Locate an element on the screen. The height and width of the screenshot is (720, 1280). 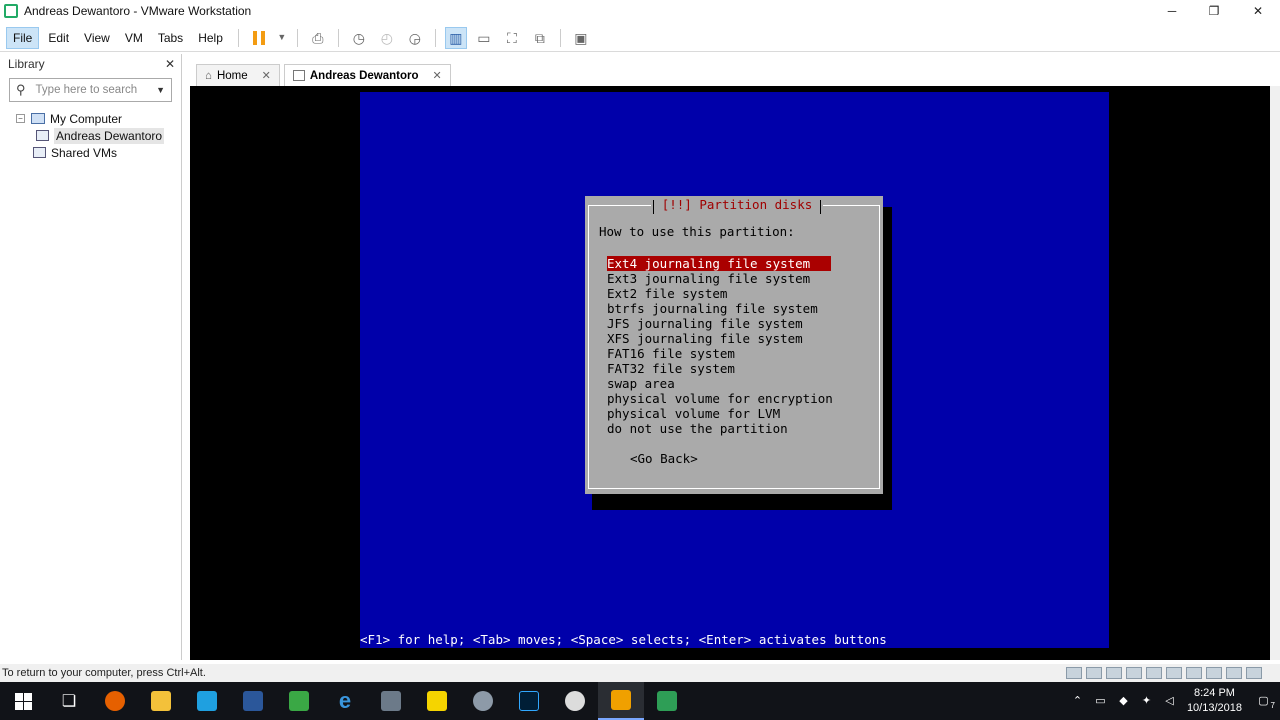
power-dropdown-button: ▼ is located at coordinates (282, 38).